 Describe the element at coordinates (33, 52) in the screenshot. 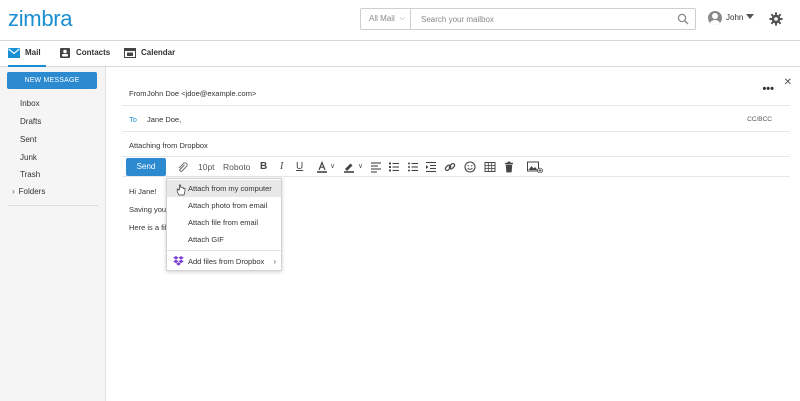

I see `tab-mail-label: Mail` at that location.